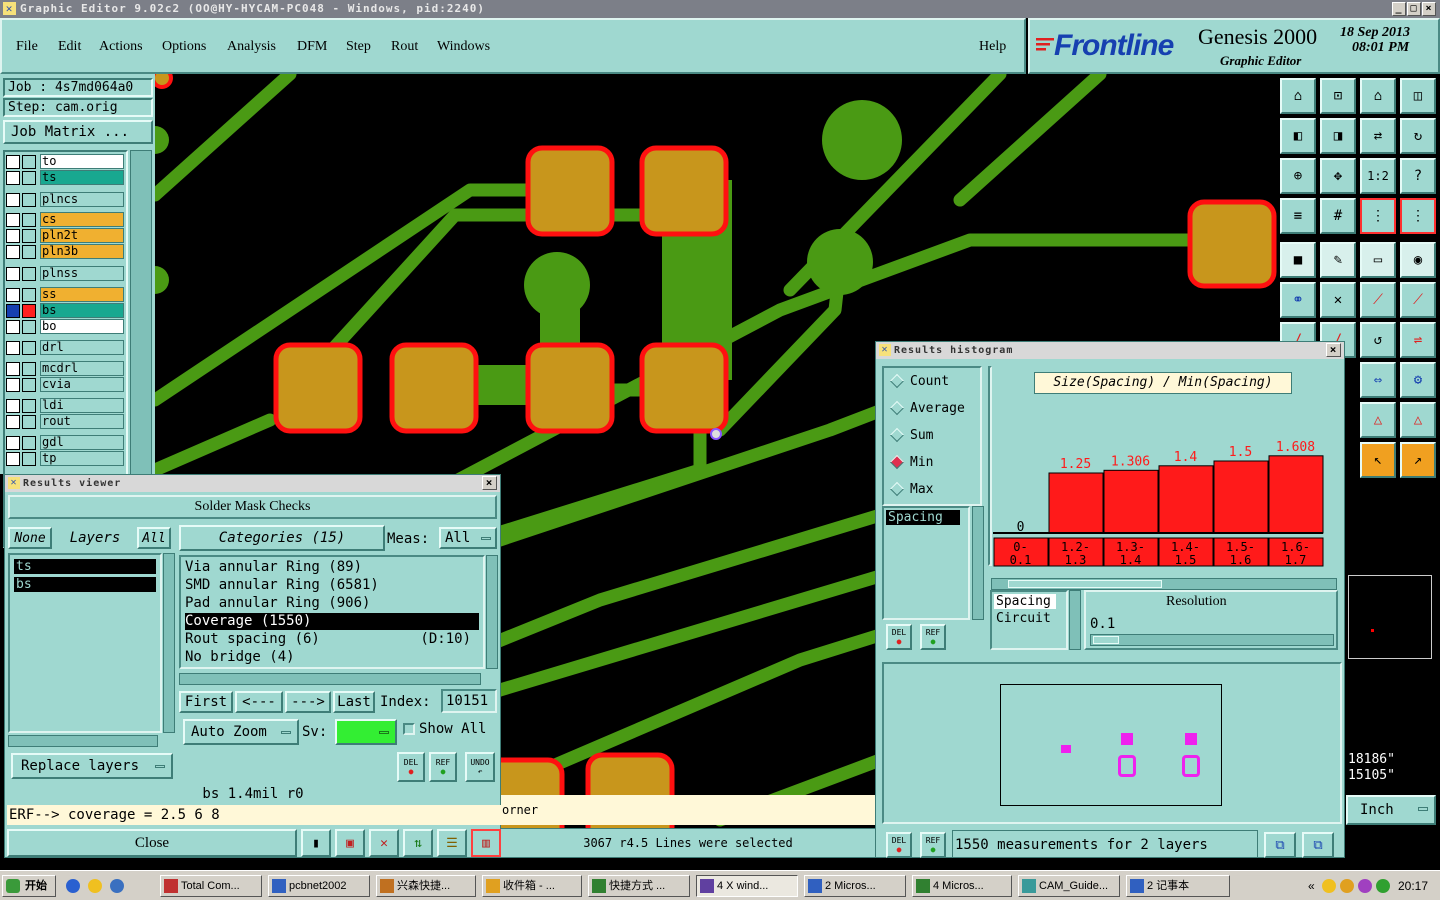 Image resolution: width=1440 pixels, height=900 pixels. I want to click on menu-edit: Edit, so click(69, 47).